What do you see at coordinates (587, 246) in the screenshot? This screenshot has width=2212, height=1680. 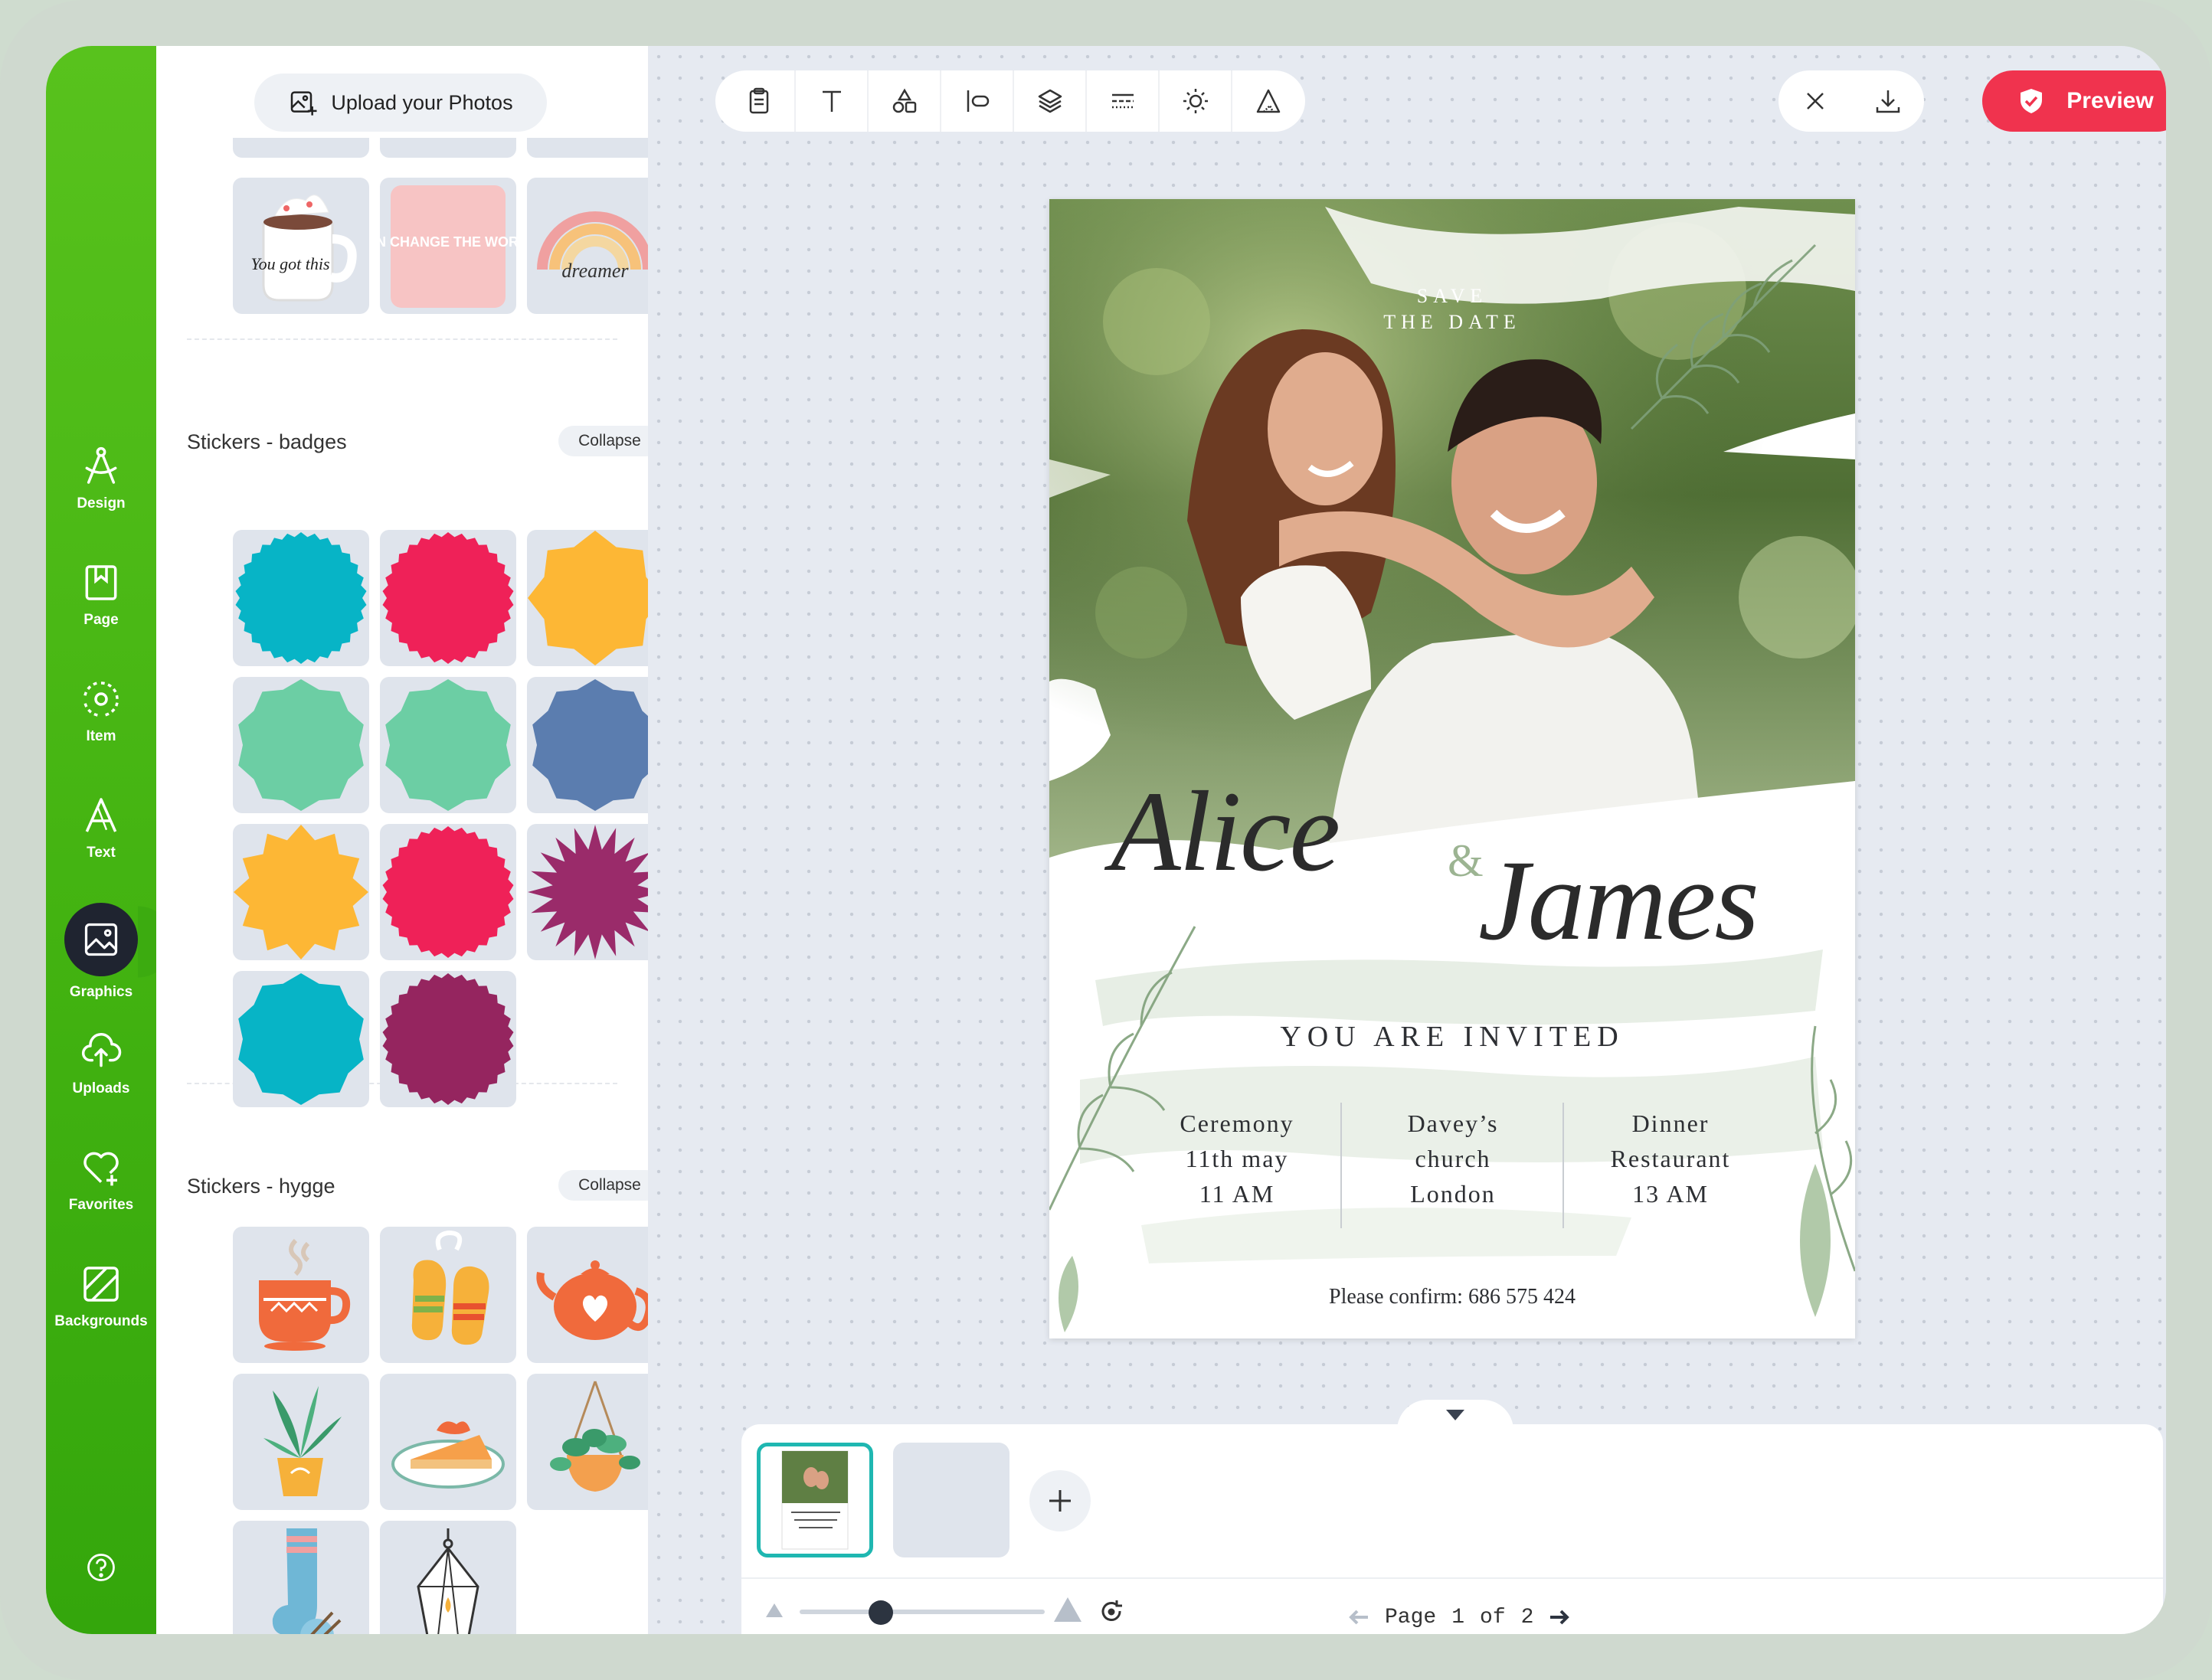 I see `dreamer-rainbow-sticker: dreamer` at bounding box center [587, 246].